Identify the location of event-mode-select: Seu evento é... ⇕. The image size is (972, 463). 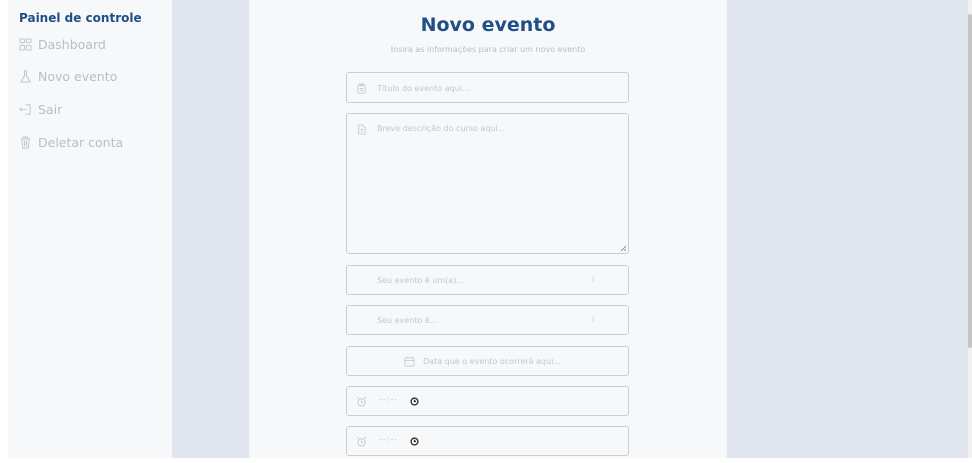
(487, 320).